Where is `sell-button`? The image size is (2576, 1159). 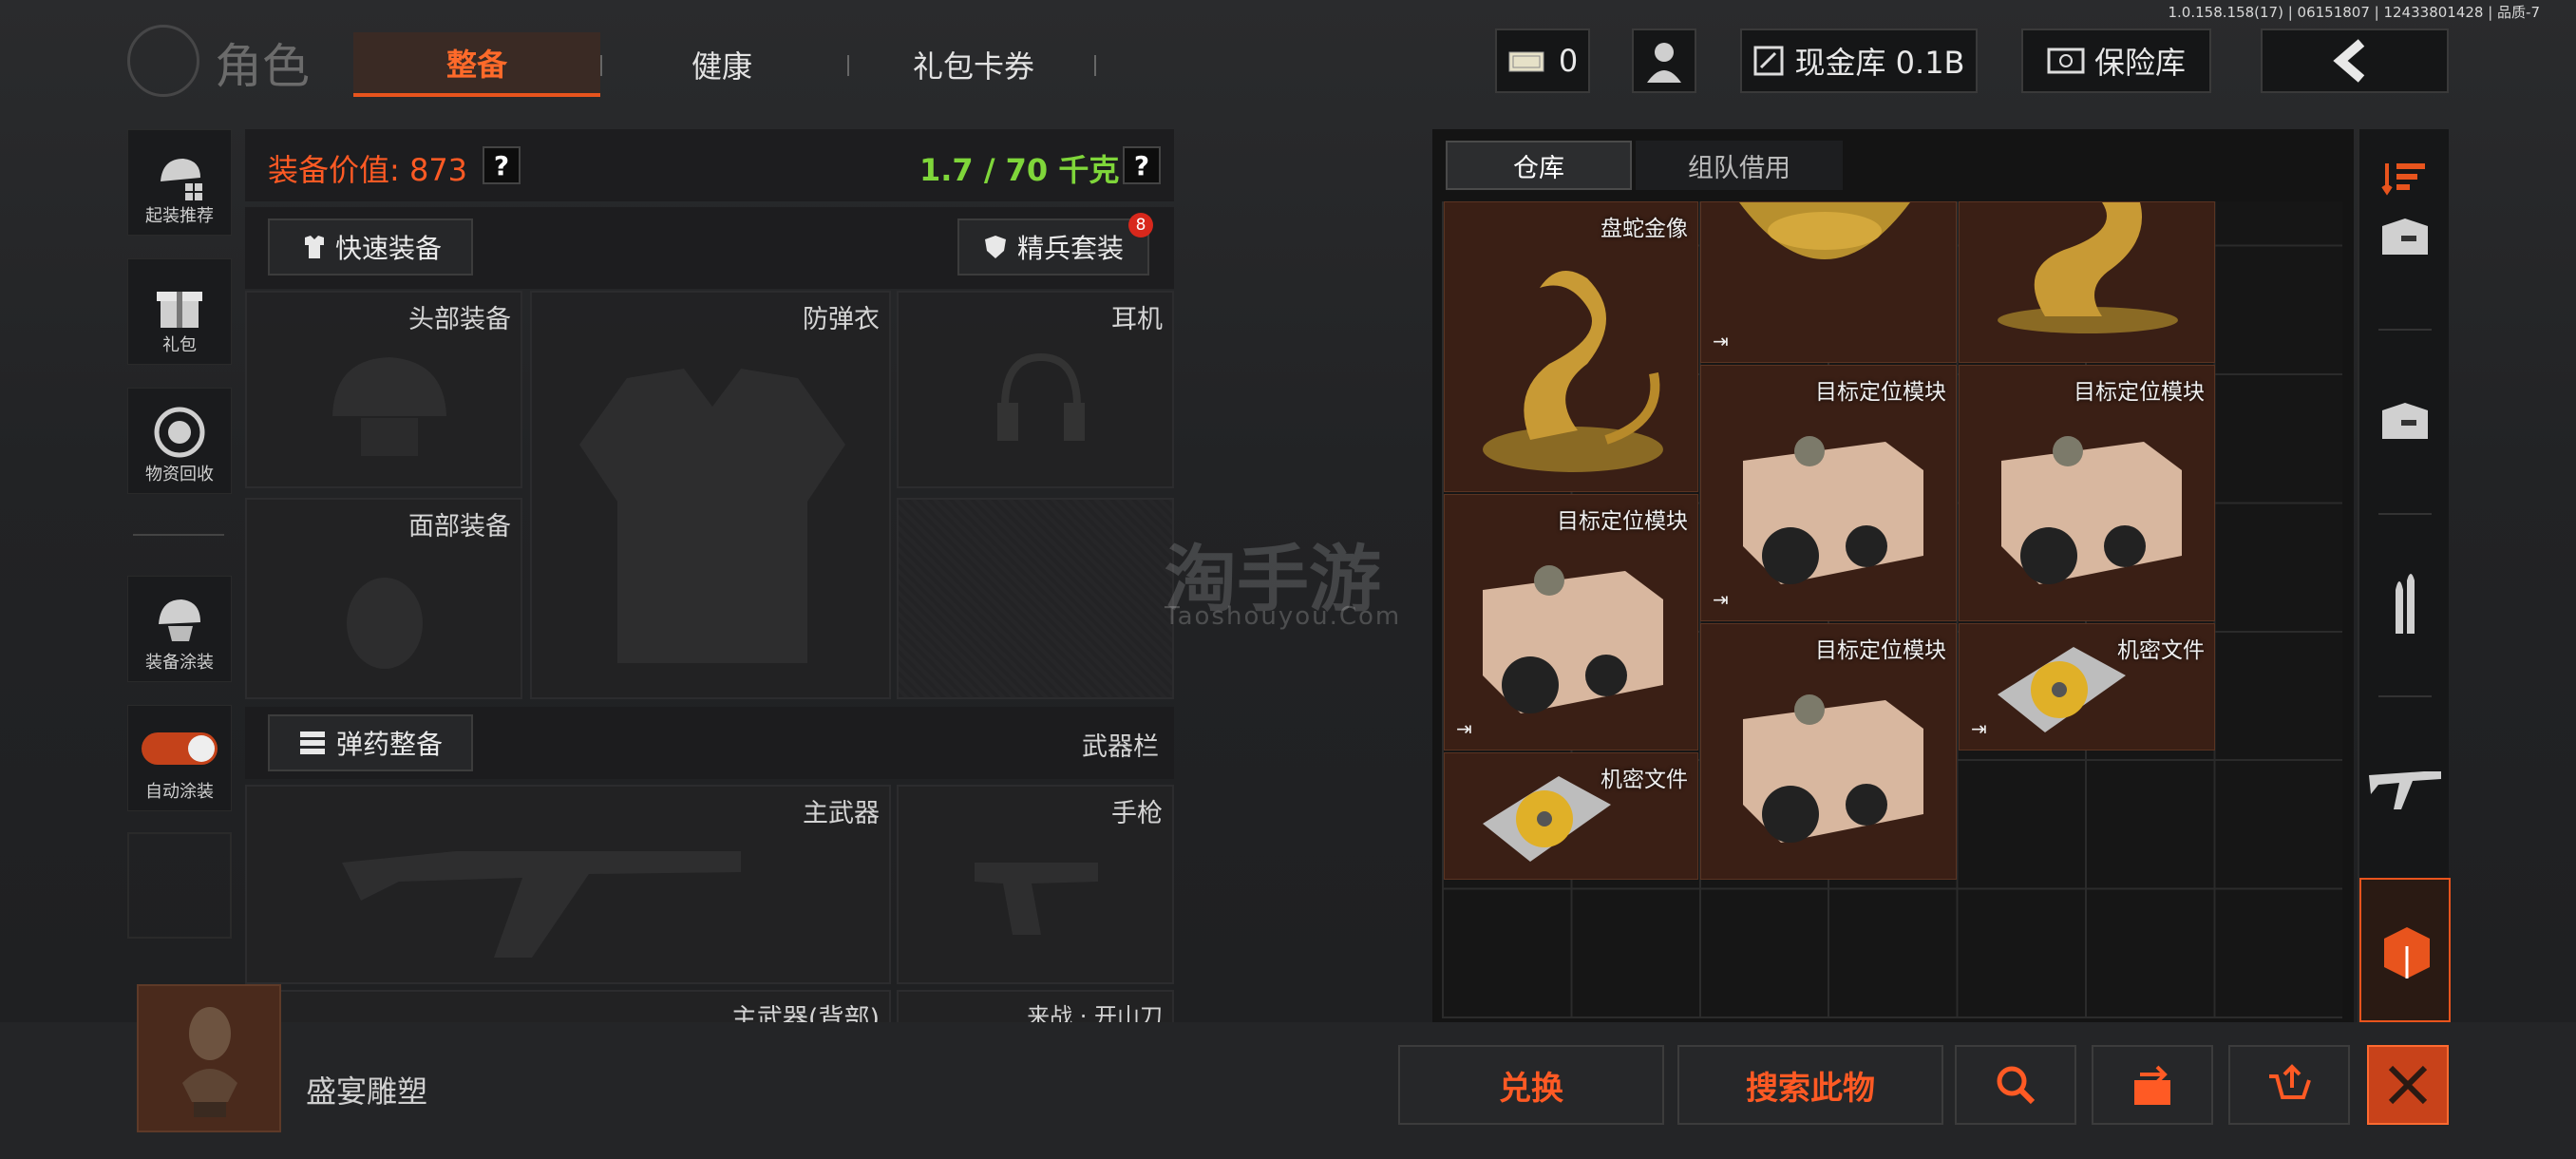
sell-button is located at coordinates (2289, 1085).